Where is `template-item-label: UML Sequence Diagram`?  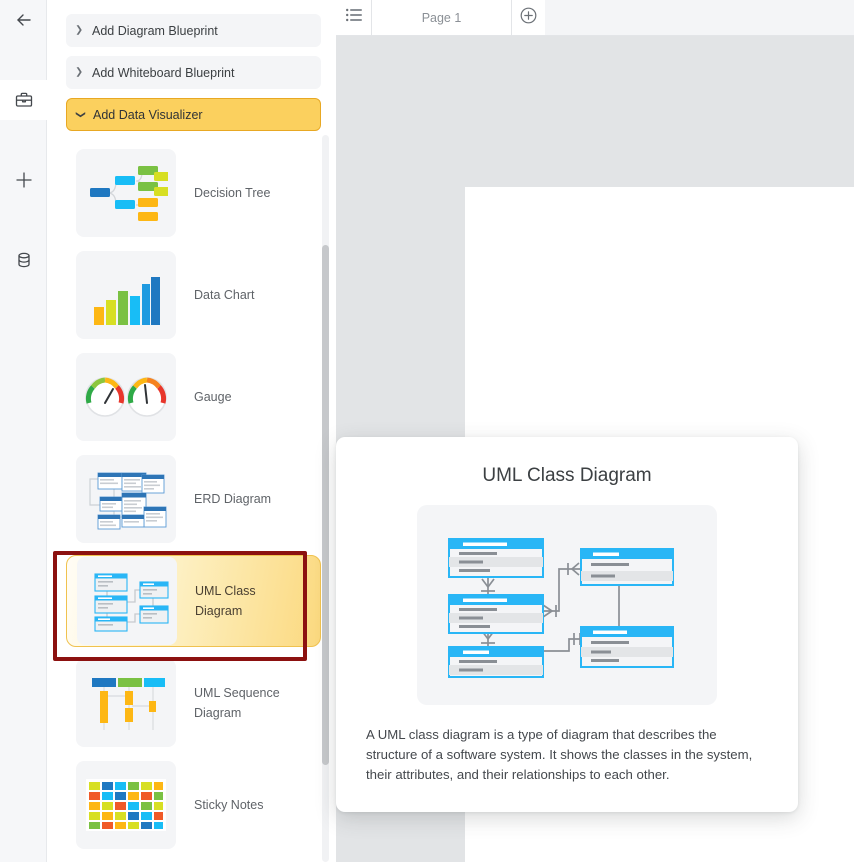
template-item-label: UML Sequence Diagram is located at coordinates (237, 703).